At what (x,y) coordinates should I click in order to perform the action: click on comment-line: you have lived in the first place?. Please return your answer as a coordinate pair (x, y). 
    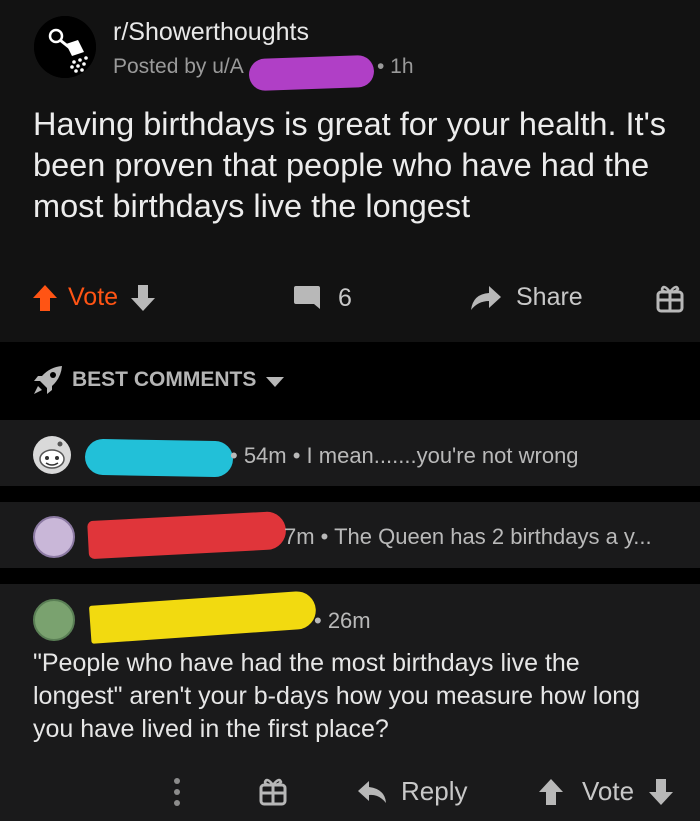
    Looking at the image, I should click on (211, 729).